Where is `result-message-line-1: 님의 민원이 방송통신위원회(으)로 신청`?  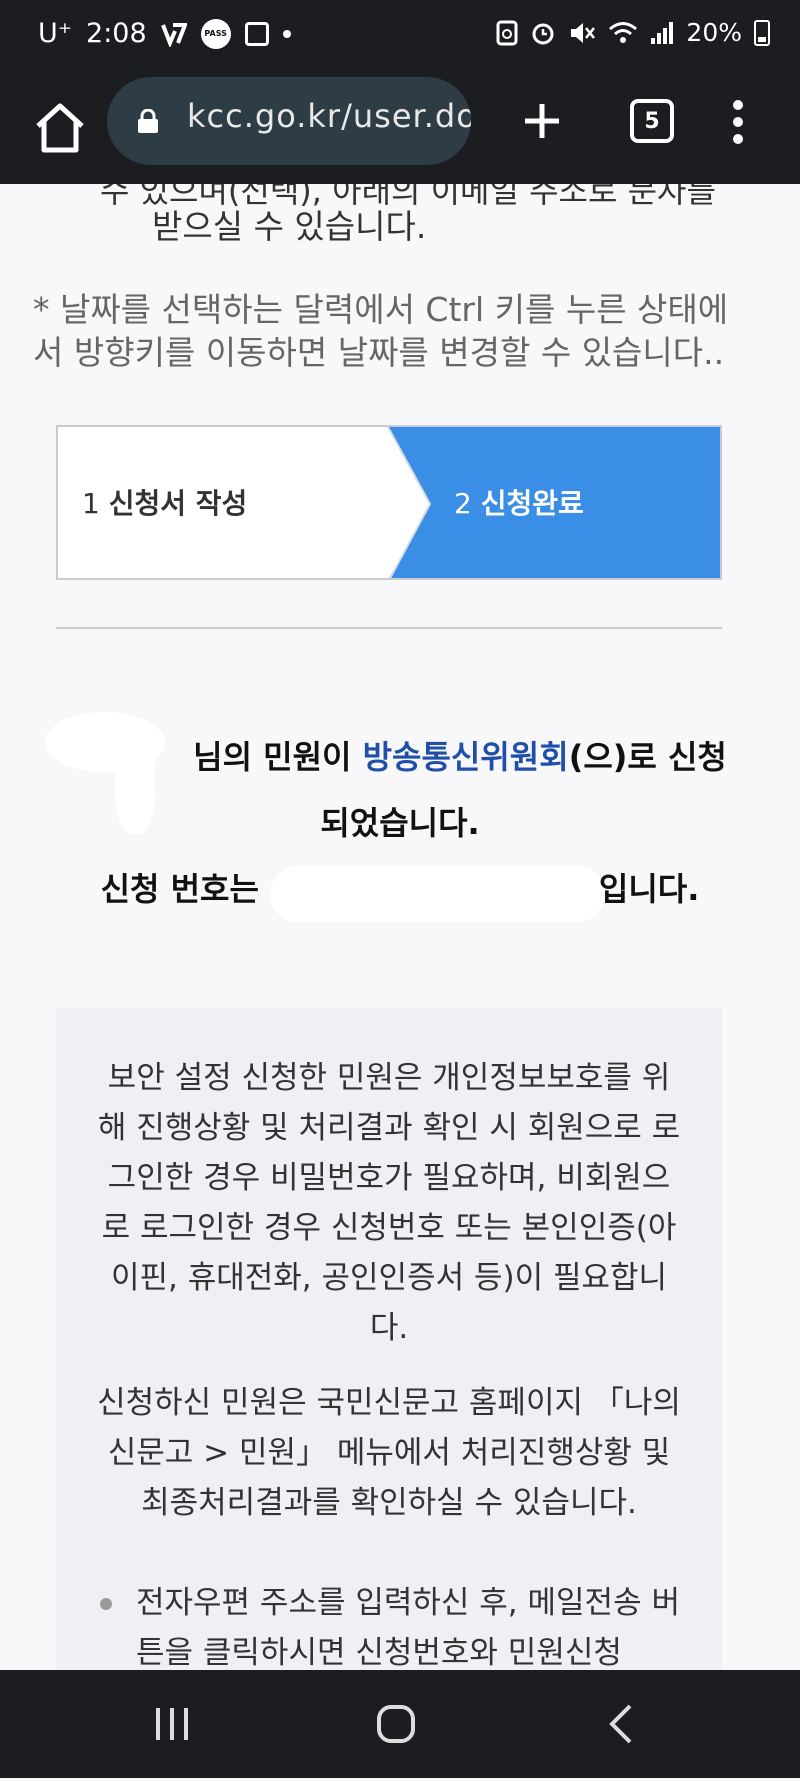
result-message-line-1: 님의 민원이 방송통신위원회(으)로 신청 is located at coordinates (460, 757).